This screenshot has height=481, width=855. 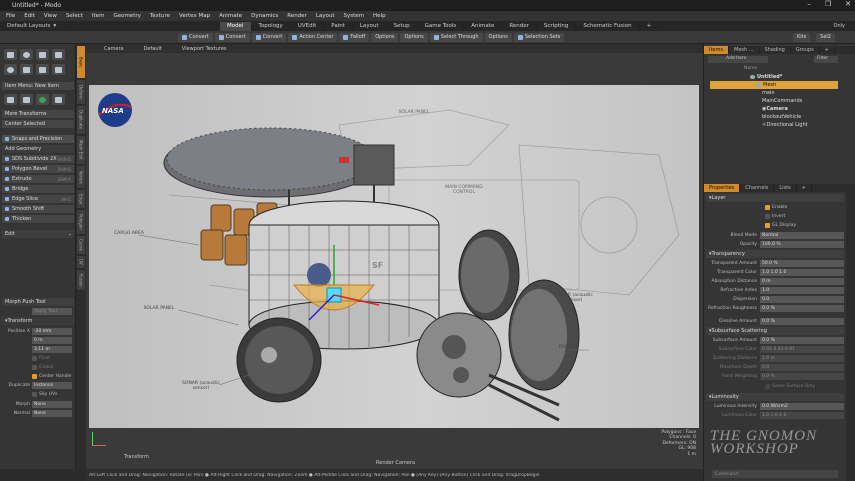 What do you see at coordinates (757, 188) in the screenshot?
I see `tab-channels: Channels` at bounding box center [757, 188].